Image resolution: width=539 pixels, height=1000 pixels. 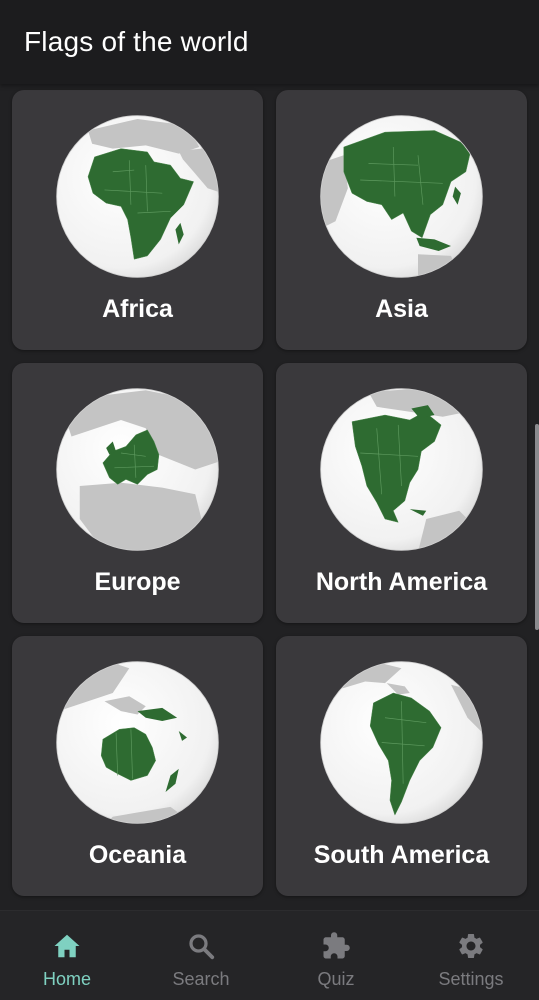 What do you see at coordinates (201, 979) in the screenshot?
I see `nav-label: Search` at bounding box center [201, 979].